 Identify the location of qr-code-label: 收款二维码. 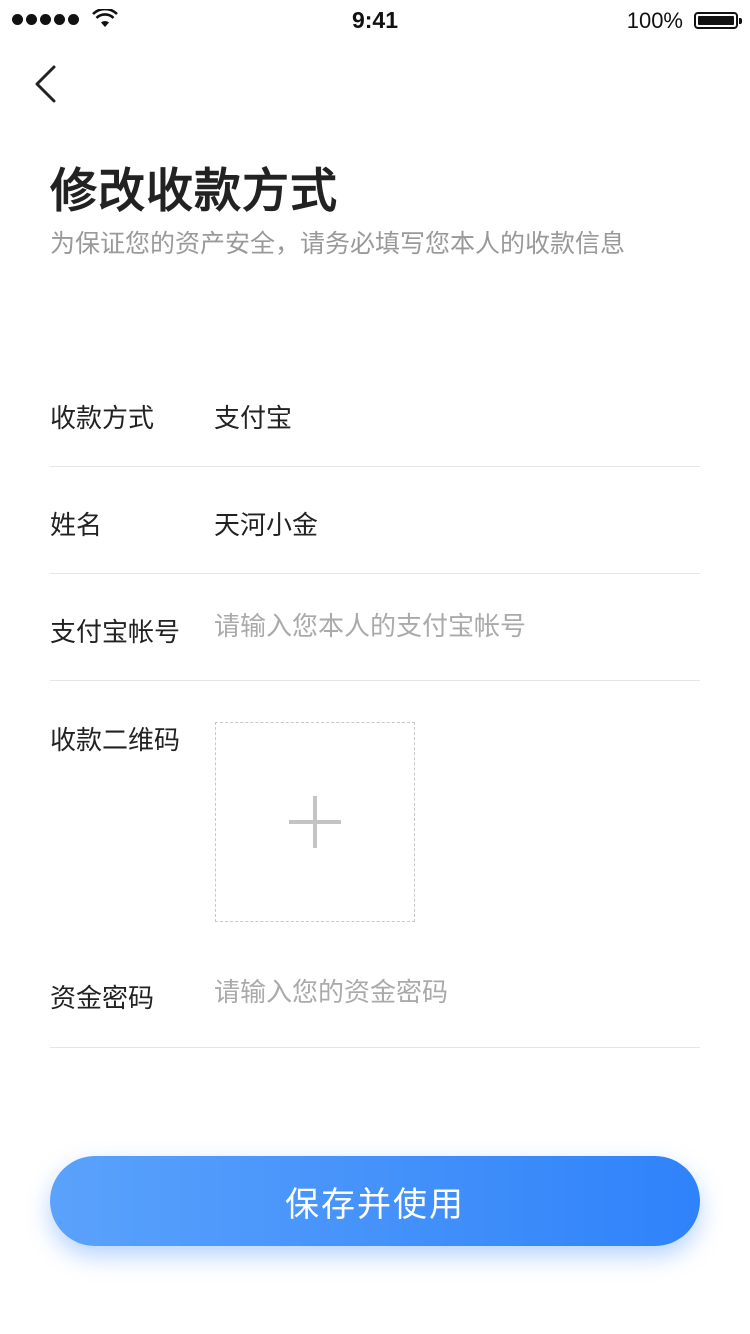
(115, 741).